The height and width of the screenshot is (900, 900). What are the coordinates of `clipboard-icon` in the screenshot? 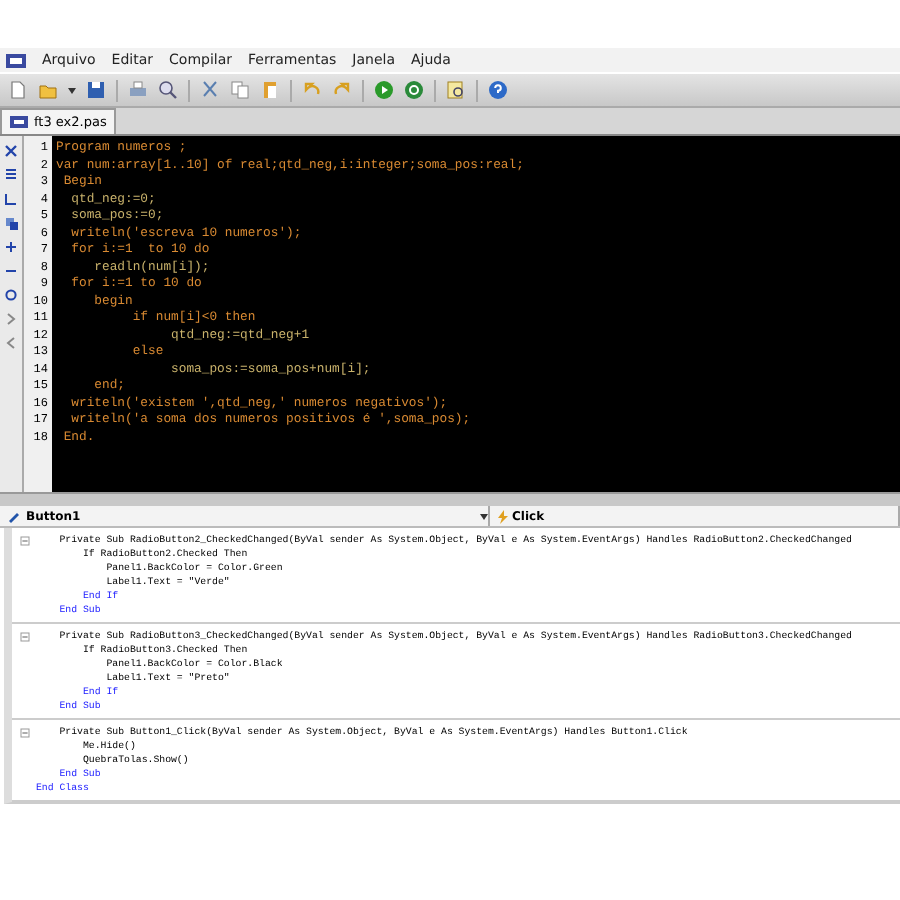 It's located at (270, 90).